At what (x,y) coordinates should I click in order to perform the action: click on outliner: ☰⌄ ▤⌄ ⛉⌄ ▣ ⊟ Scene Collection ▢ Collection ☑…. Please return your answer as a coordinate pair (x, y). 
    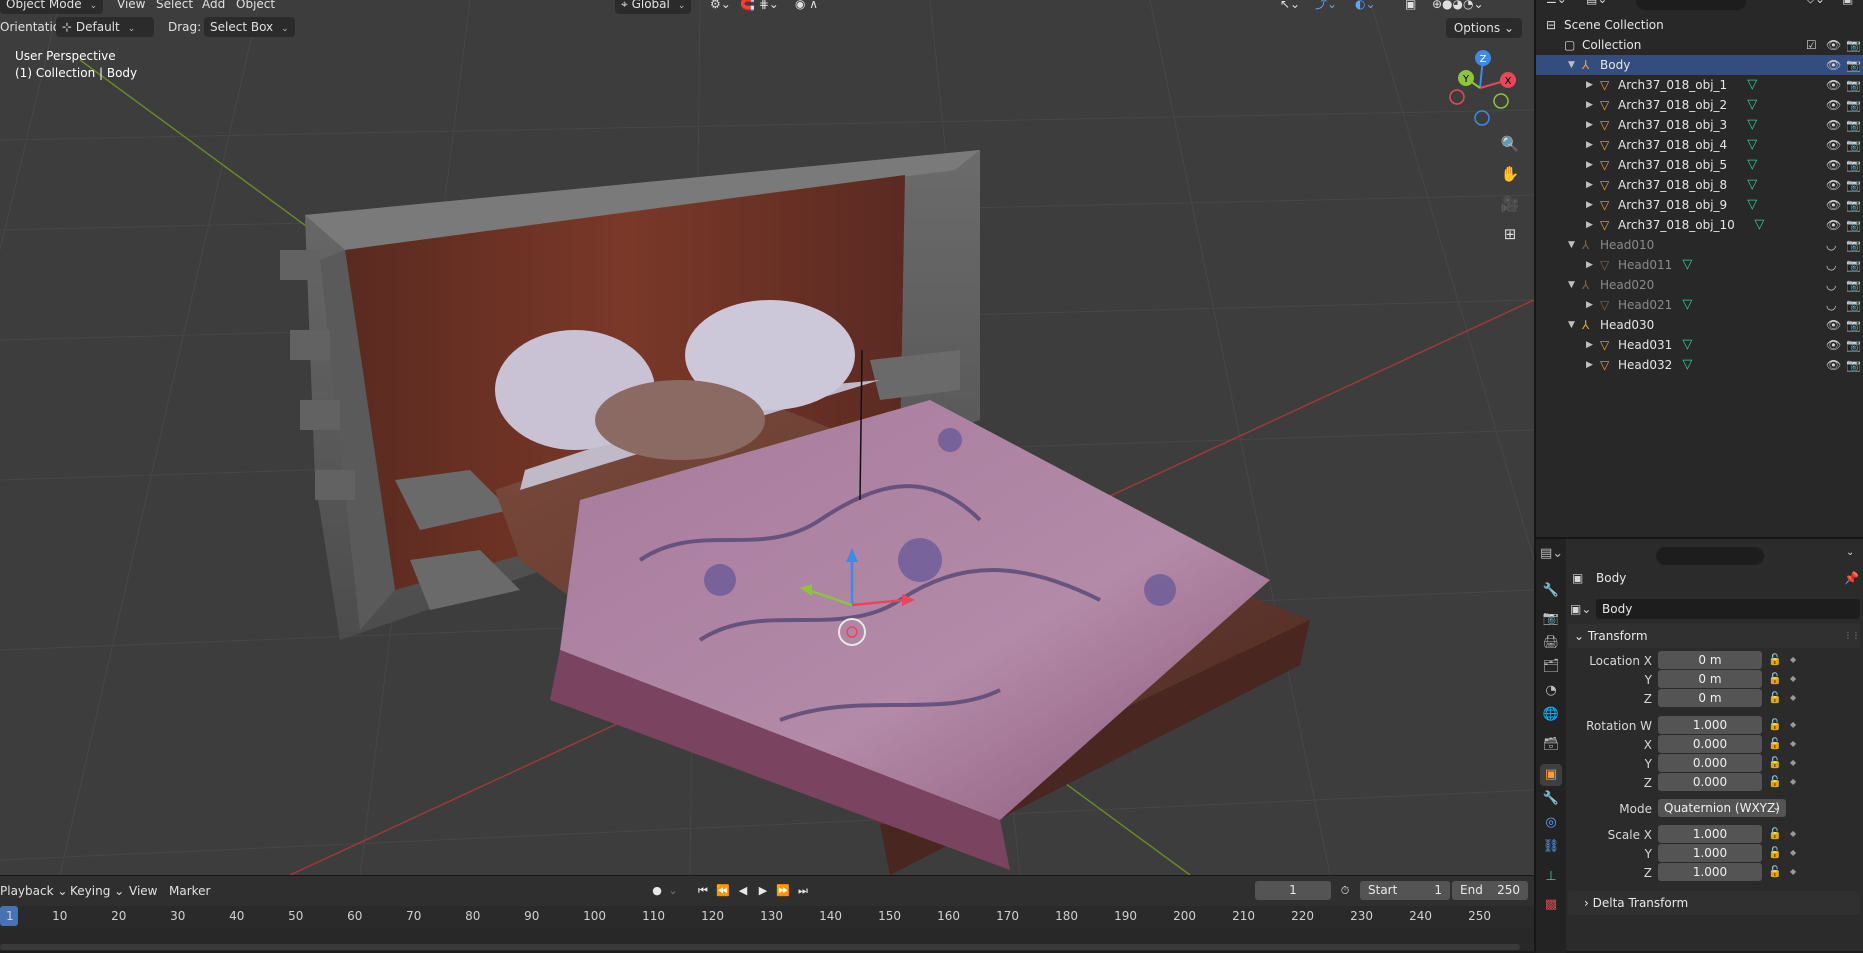
    Looking at the image, I should click on (1698, 268).